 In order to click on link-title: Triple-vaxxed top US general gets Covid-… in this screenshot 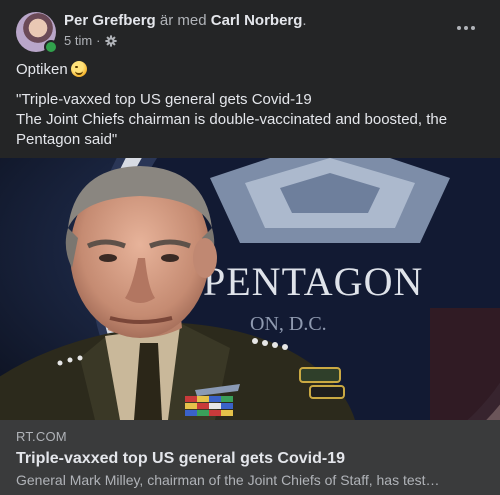, I will do `click(180, 459)`.